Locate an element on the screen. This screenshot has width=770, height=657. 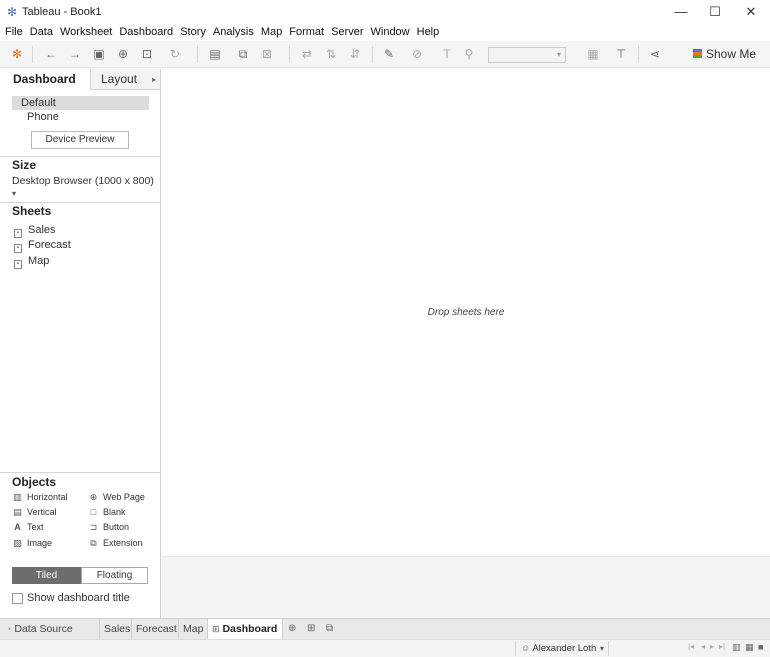
object-extension: ⧉ Extension is located at coordinates (115, 543).